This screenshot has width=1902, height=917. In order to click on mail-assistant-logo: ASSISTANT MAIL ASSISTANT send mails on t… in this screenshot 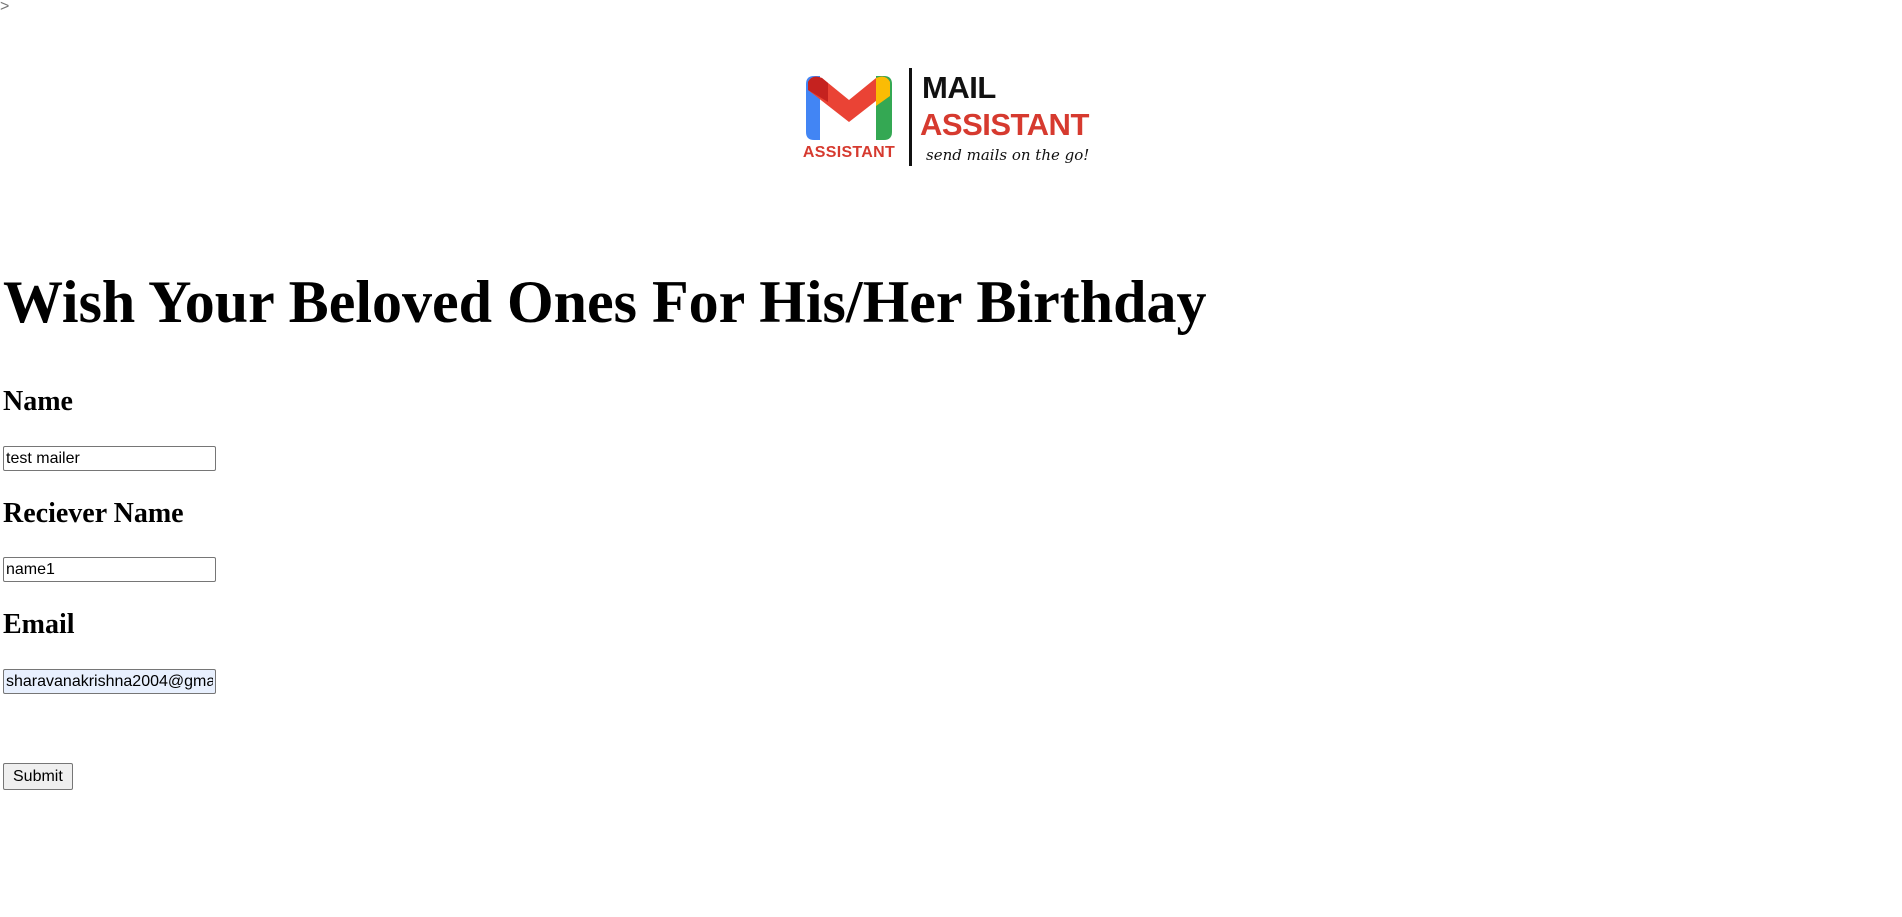, I will do `click(950, 119)`.